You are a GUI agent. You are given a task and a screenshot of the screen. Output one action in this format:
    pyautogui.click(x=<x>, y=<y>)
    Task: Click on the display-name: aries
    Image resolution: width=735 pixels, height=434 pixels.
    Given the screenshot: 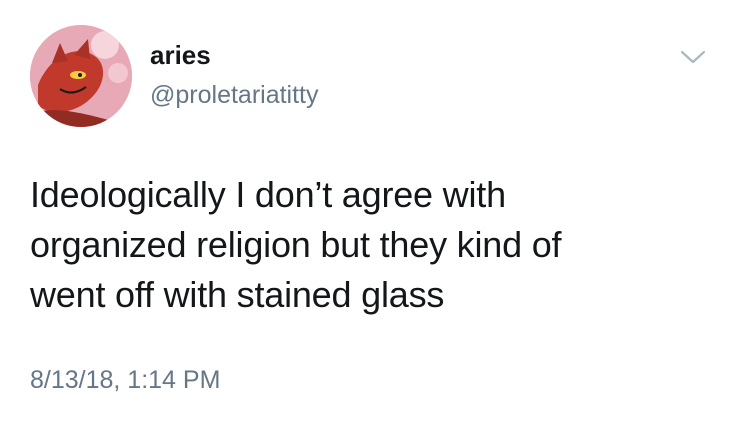 What is the action you would take?
    pyautogui.click(x=180, y=55)
    